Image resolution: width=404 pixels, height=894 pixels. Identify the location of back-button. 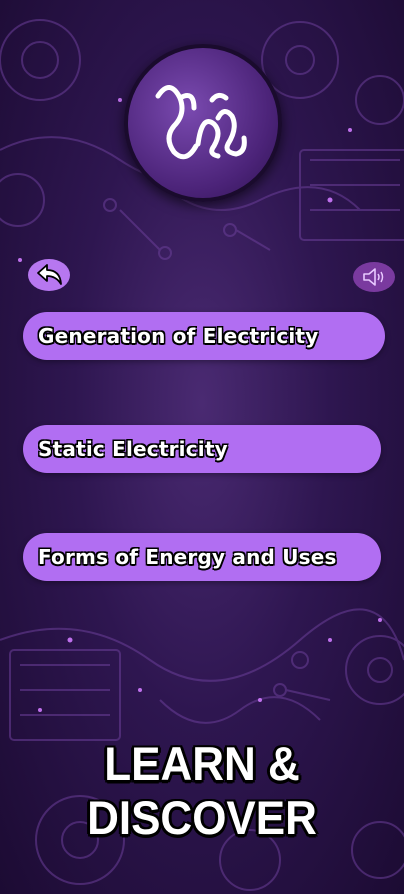
(49, 275).